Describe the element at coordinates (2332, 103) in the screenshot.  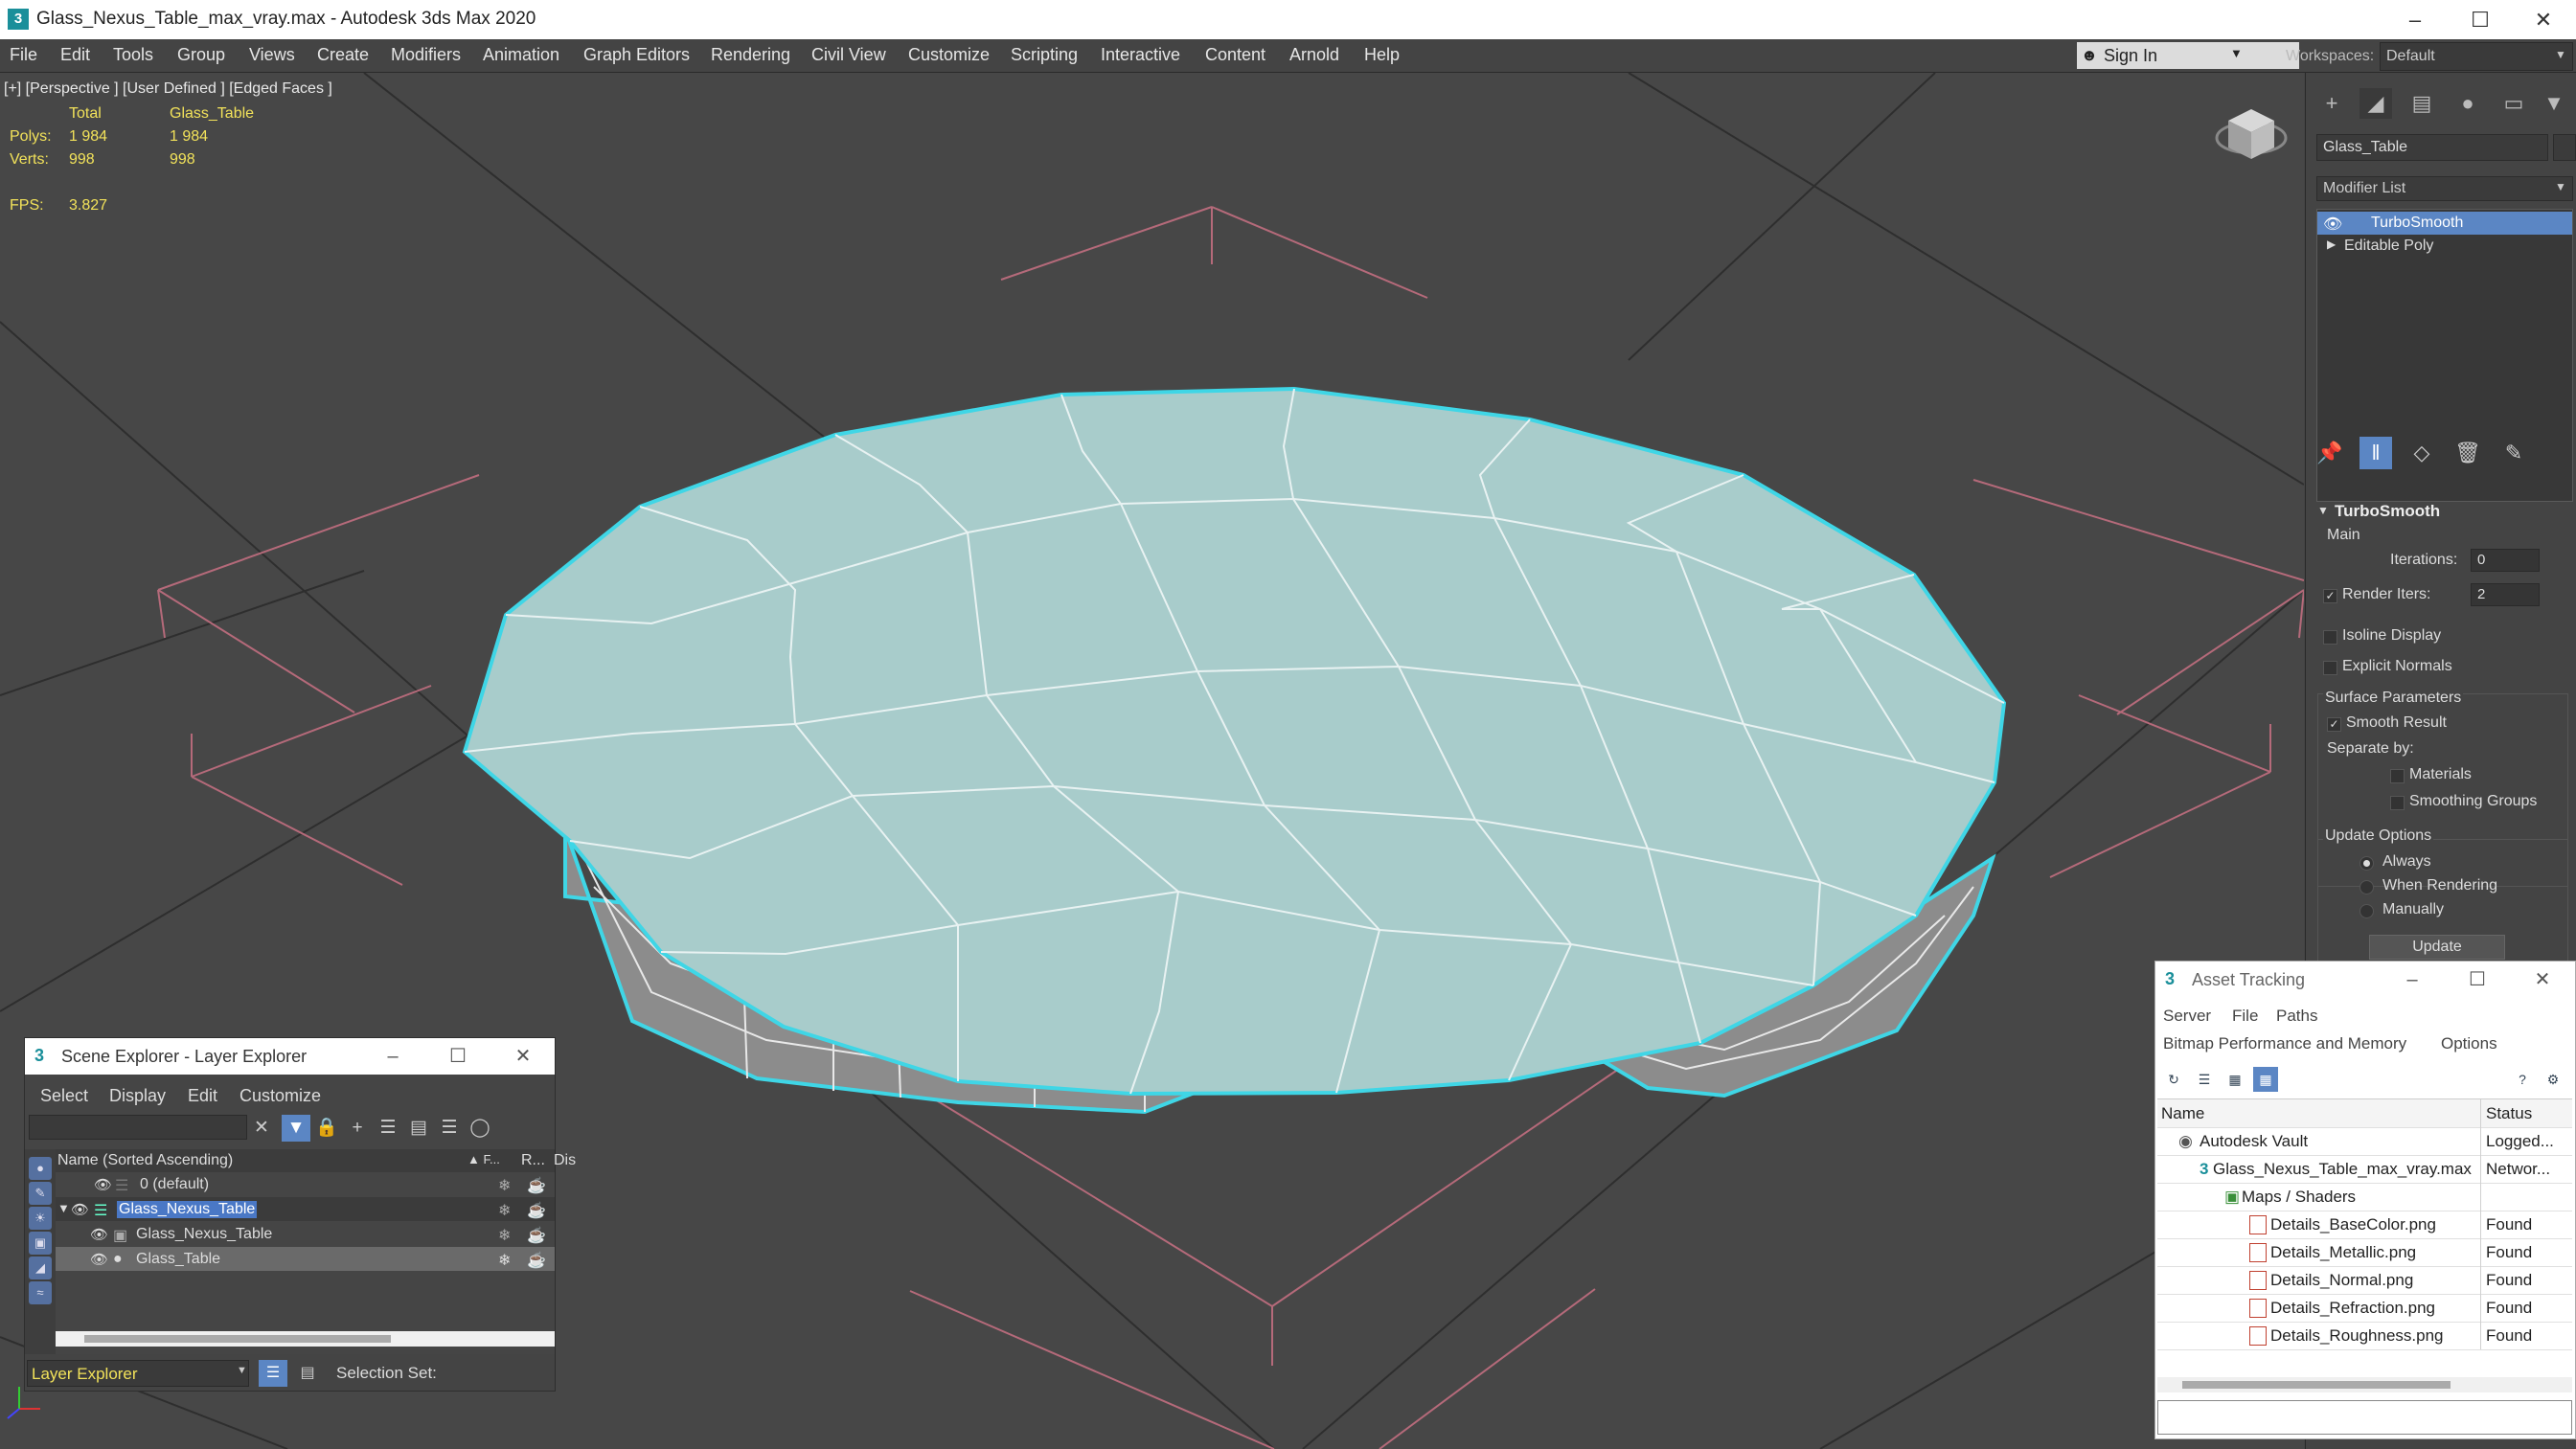
I see `create-tab-icon: +` at that location.